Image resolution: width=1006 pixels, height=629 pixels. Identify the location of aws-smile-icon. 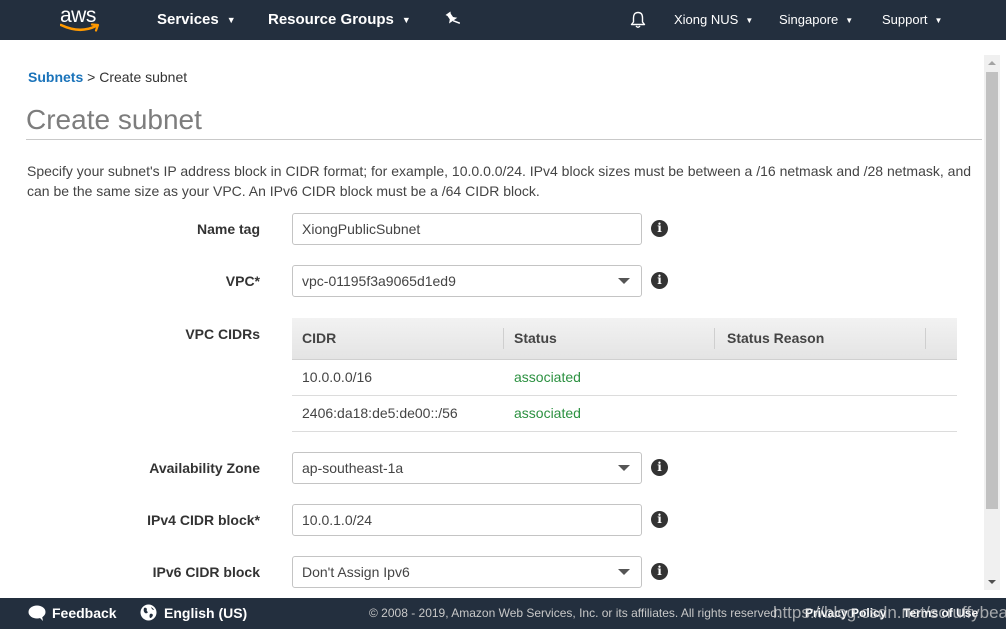
(80, 27).